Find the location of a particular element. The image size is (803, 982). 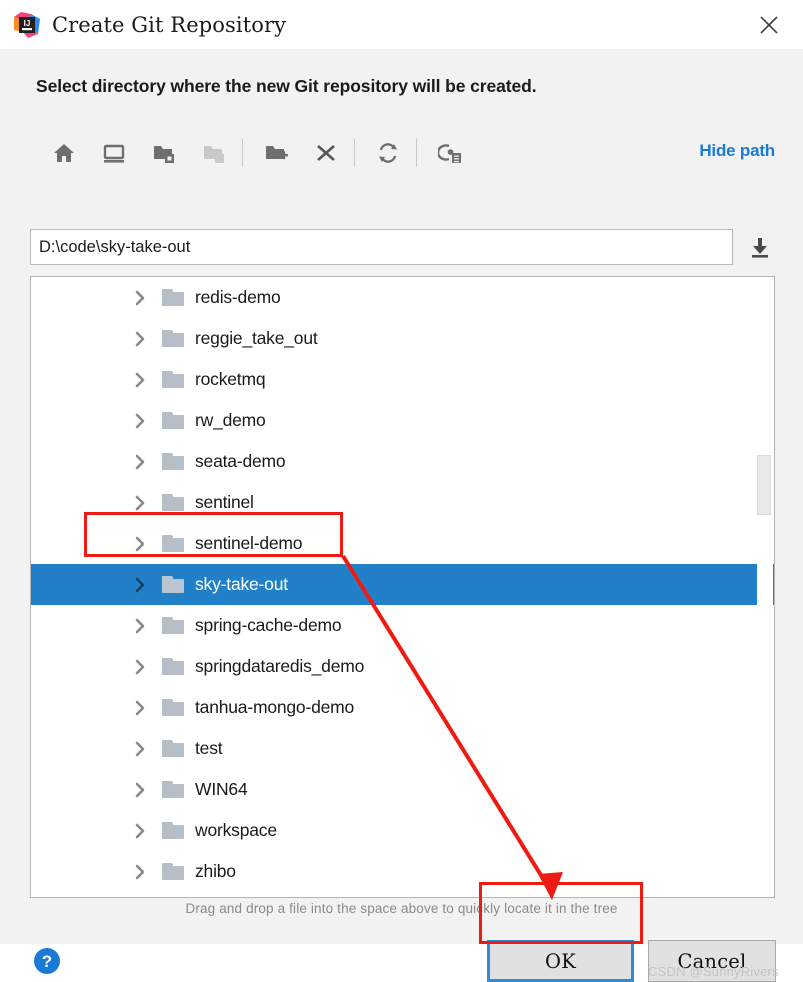

tree-row: sentinel-demo is located at coordinates (402, 543).